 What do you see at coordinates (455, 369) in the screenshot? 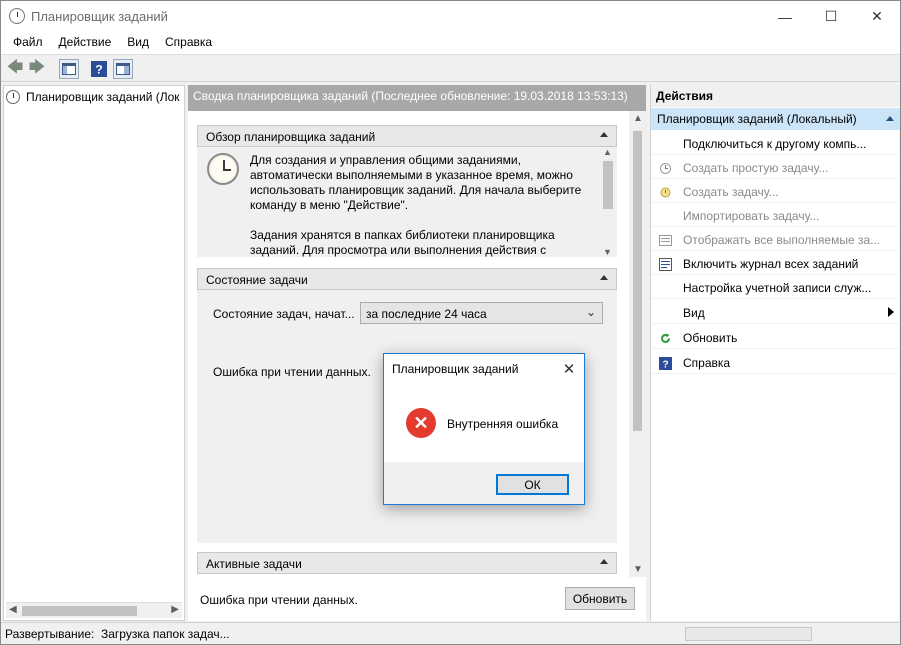
I see `dialog-title: Планировщик заданий` at bounding box center [455, 369].